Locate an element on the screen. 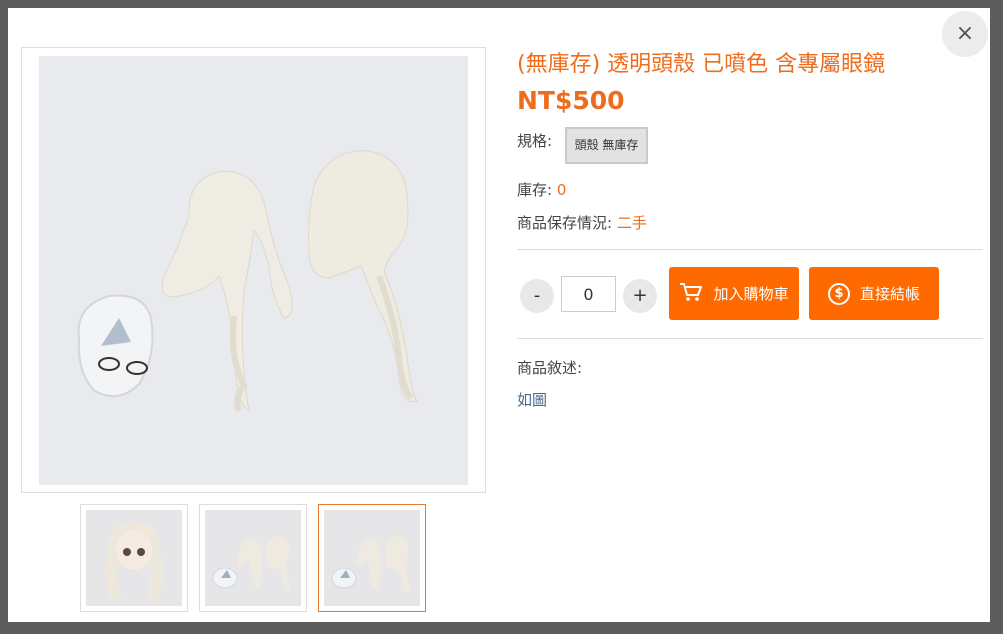 This screenshot has height=634, width=1003. spec-option-button: 頭殼 無庫存 is located at coordinates (606, 145).